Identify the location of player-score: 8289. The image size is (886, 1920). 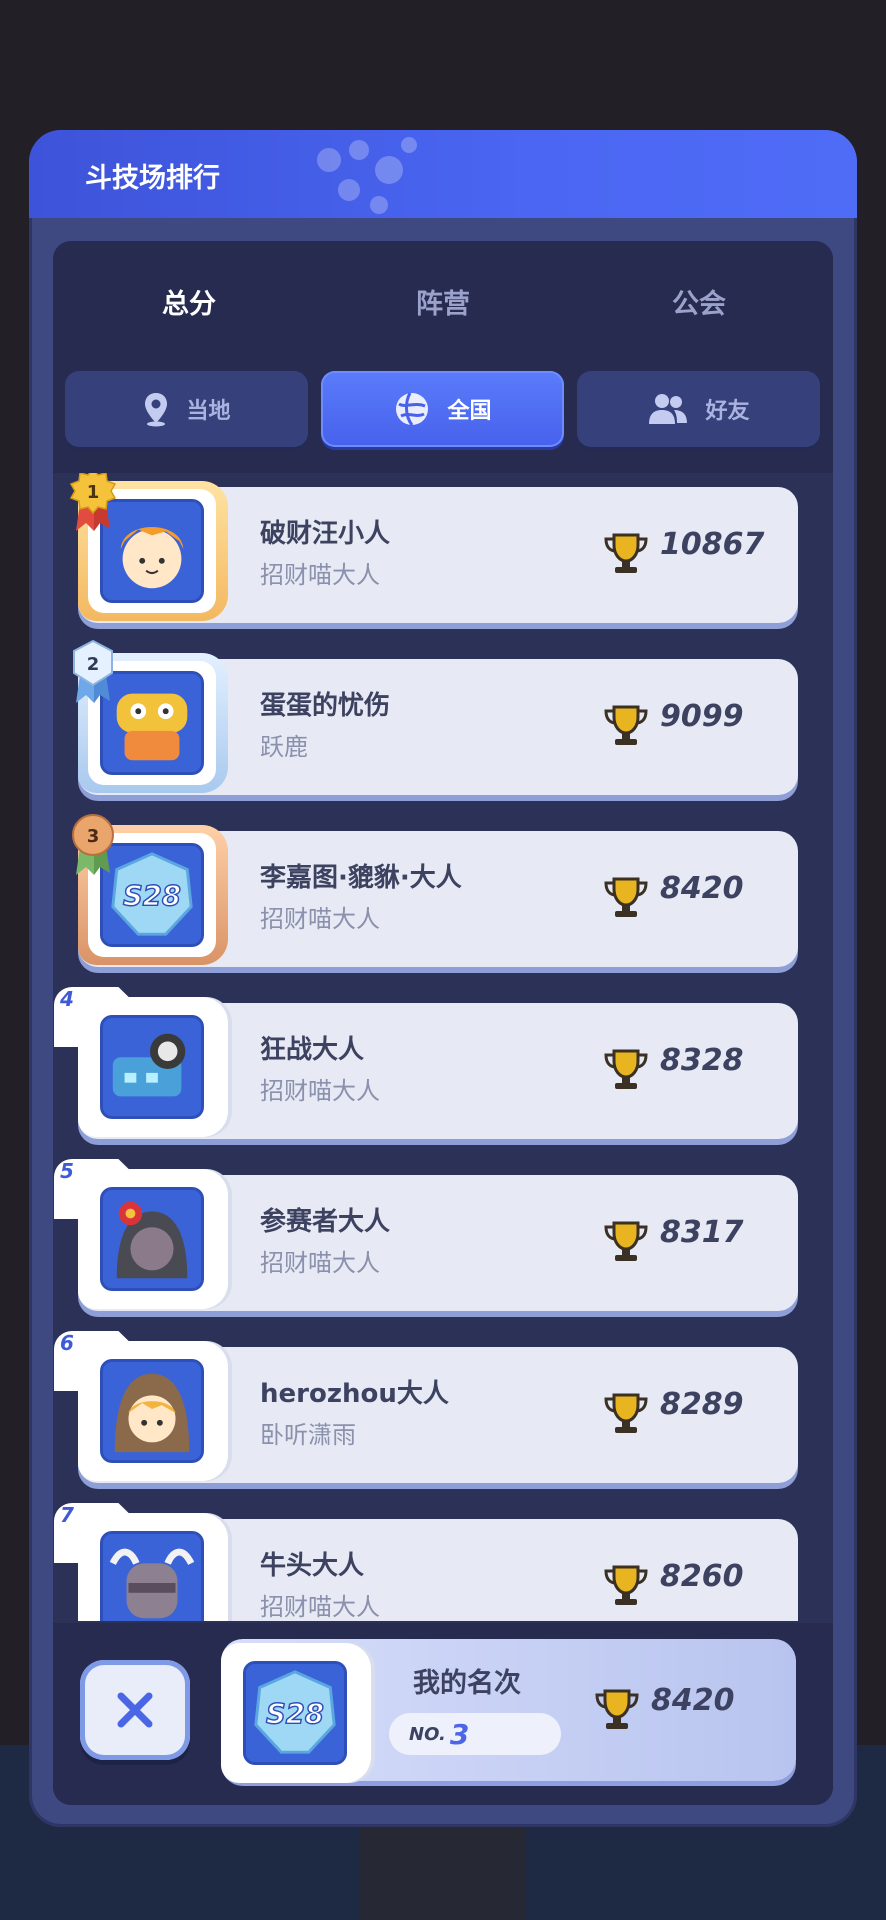
(702, 1404).